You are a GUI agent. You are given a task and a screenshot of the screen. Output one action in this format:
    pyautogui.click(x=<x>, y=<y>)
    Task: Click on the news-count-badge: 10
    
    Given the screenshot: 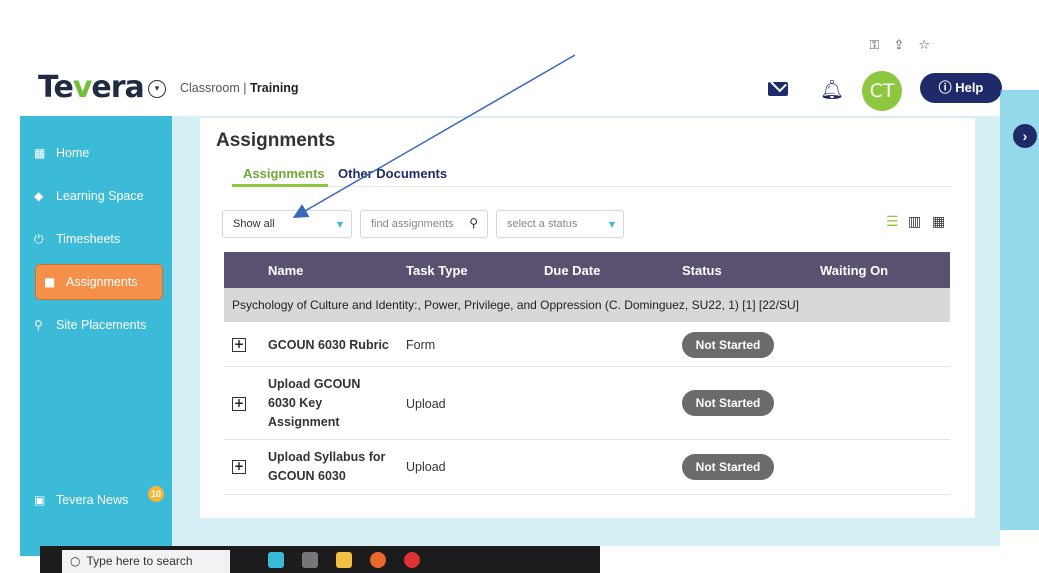 What is the action you would take?
    pyautogui.click(x=156, y=494)
    